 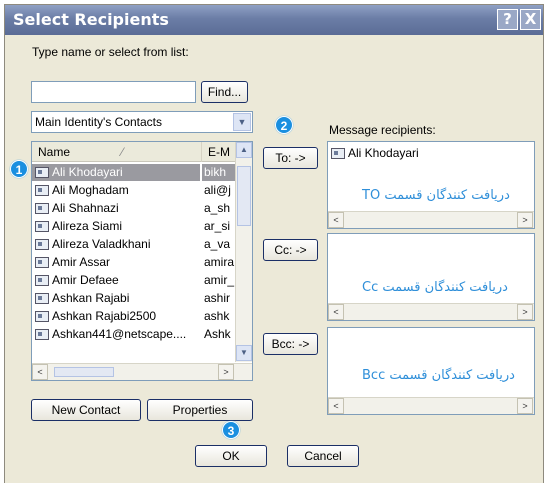 I want to click on cc-caption: دریافت کنندگان قسمت Cc, so click(x=435, y=287).